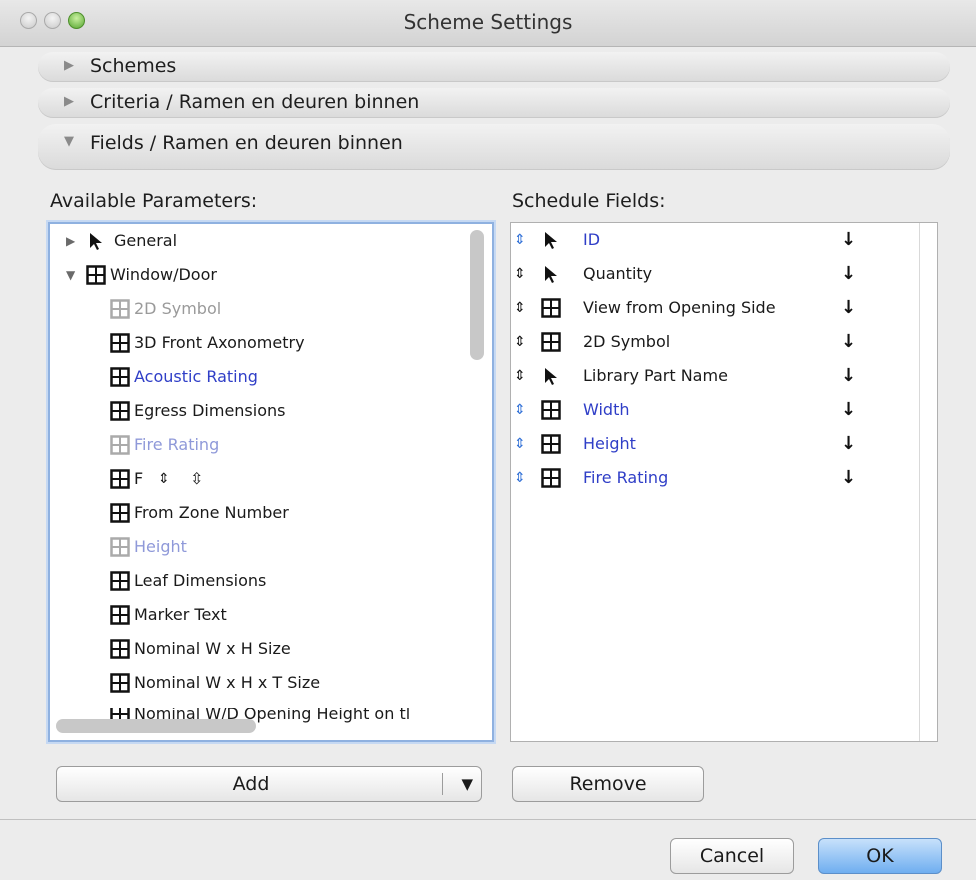 This screenshot has width=976, height=880. I want to click on list-clip, so click(260, 702).